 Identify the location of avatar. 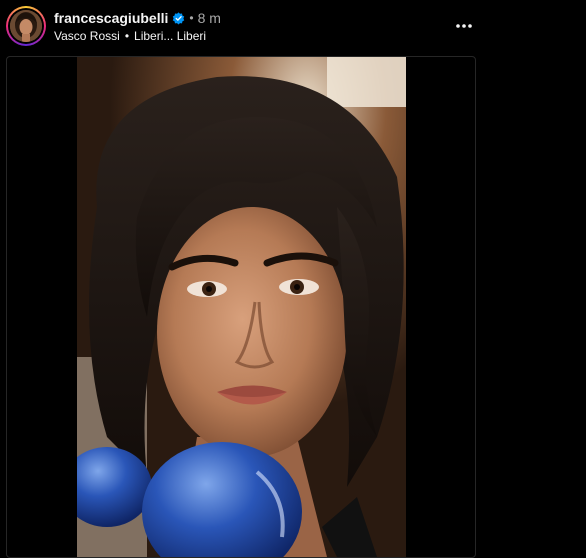
(26, 26).